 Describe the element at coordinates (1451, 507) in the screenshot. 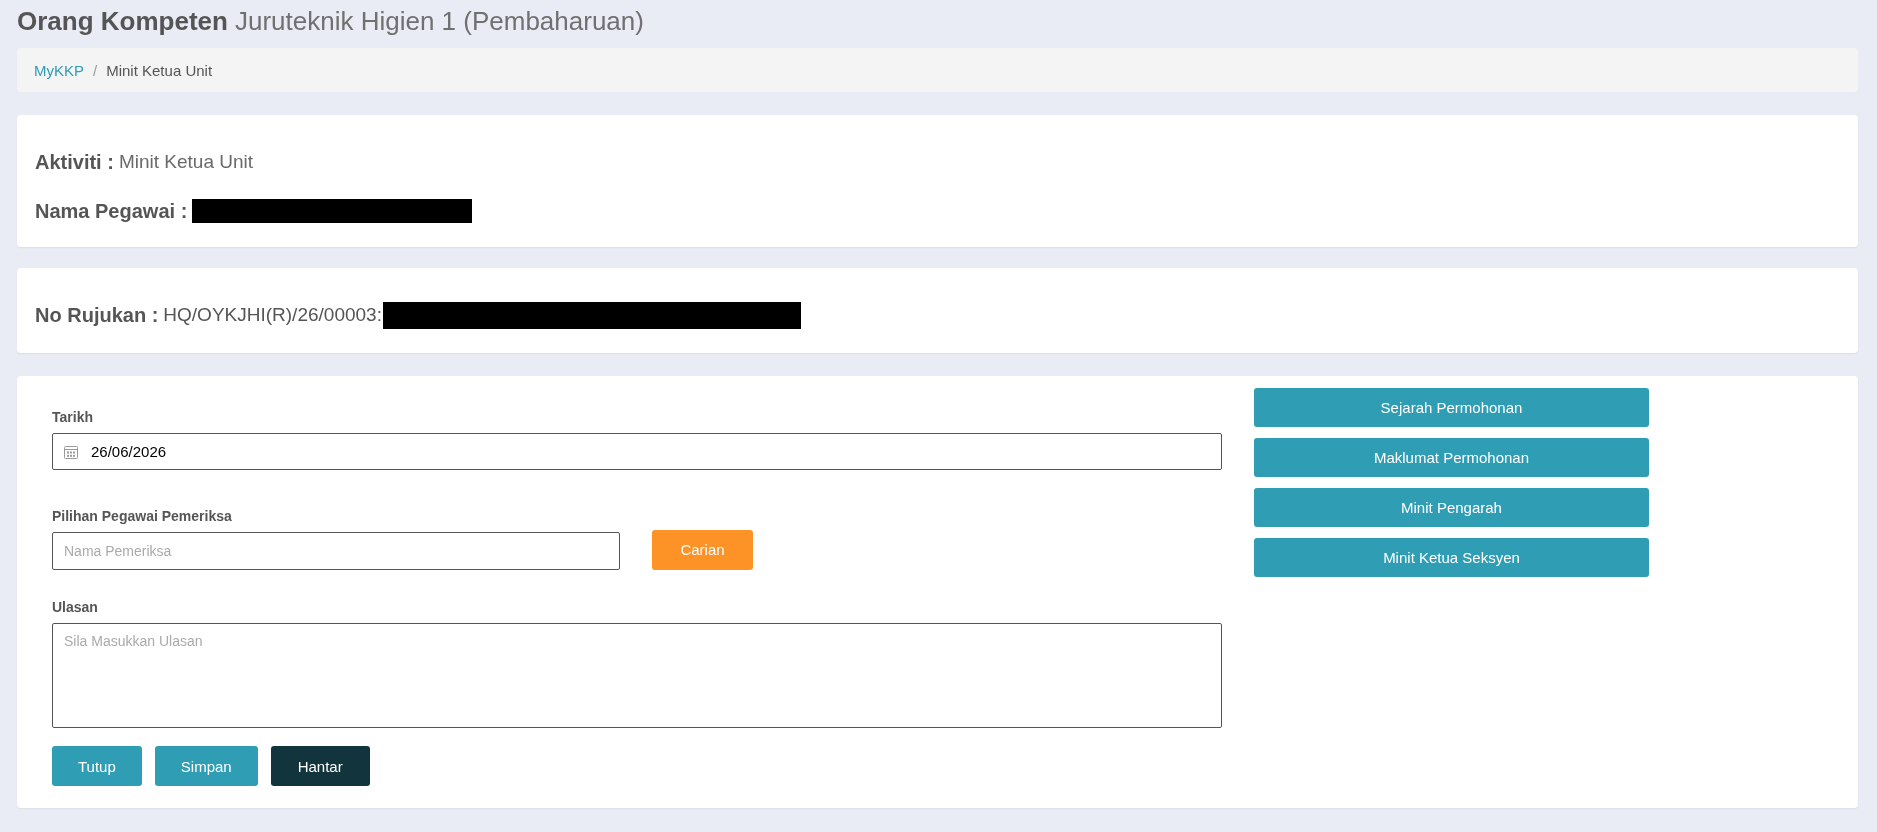

I see `side-menu-button: Minit Pengarah` at that location.